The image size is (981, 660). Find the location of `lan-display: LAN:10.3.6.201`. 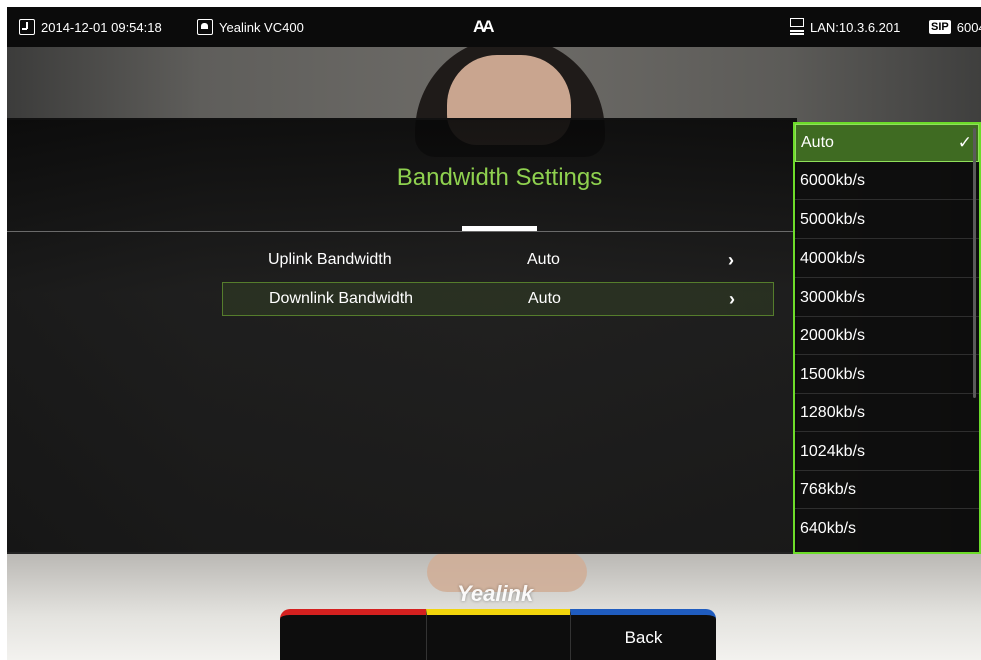

lan-display: LAN:10.3.6.201 is located at coordinates (845, 27).